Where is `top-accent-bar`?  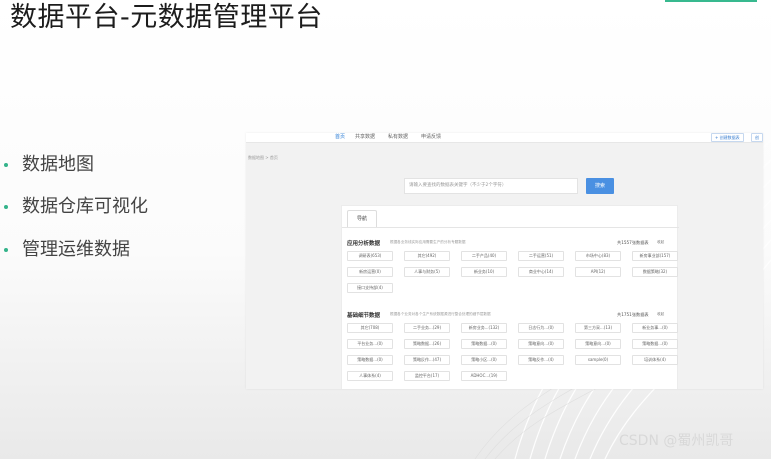
top-accent-bar is located at coordinates (711, 1).